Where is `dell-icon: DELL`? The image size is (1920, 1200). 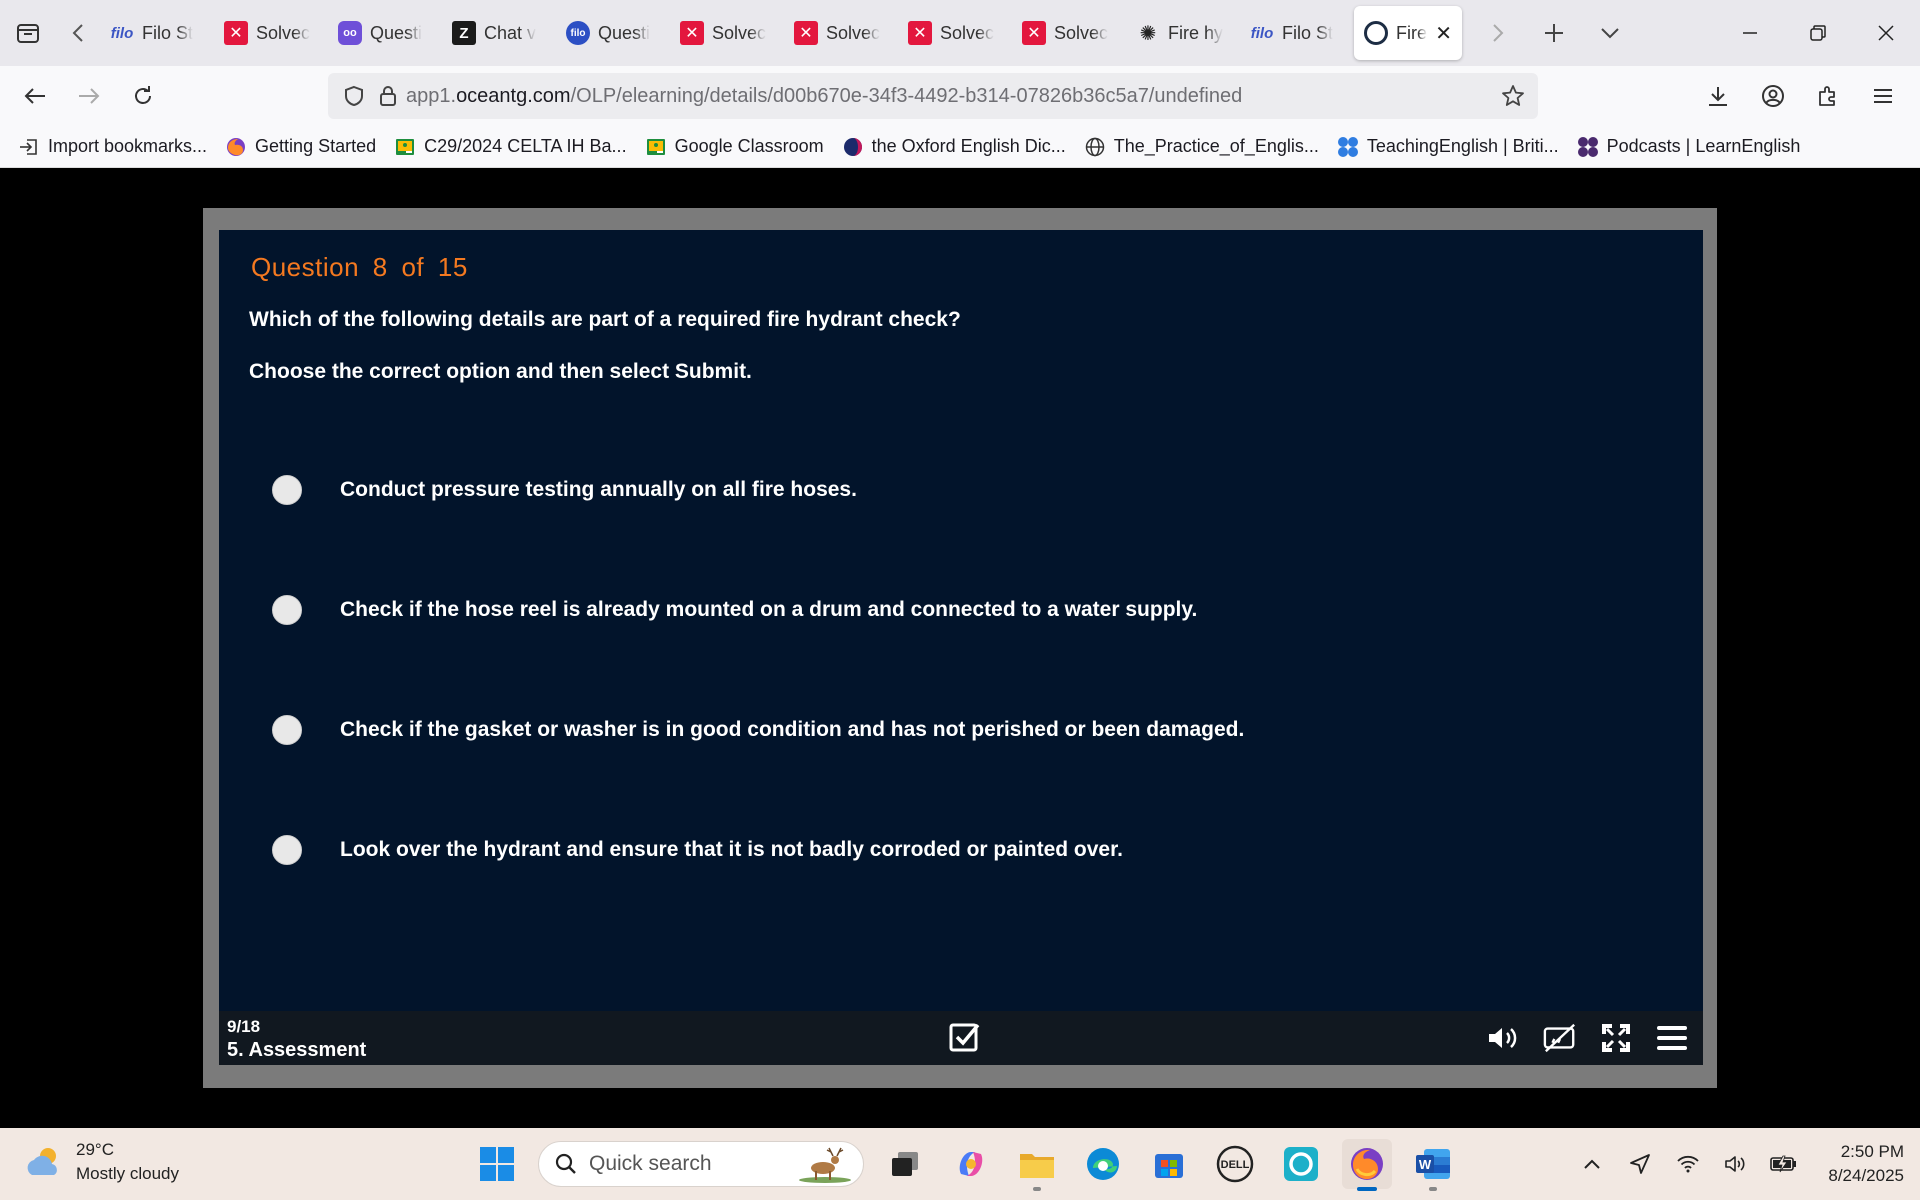
dell-icon: DELL is located at coordinates (1235, 1164).